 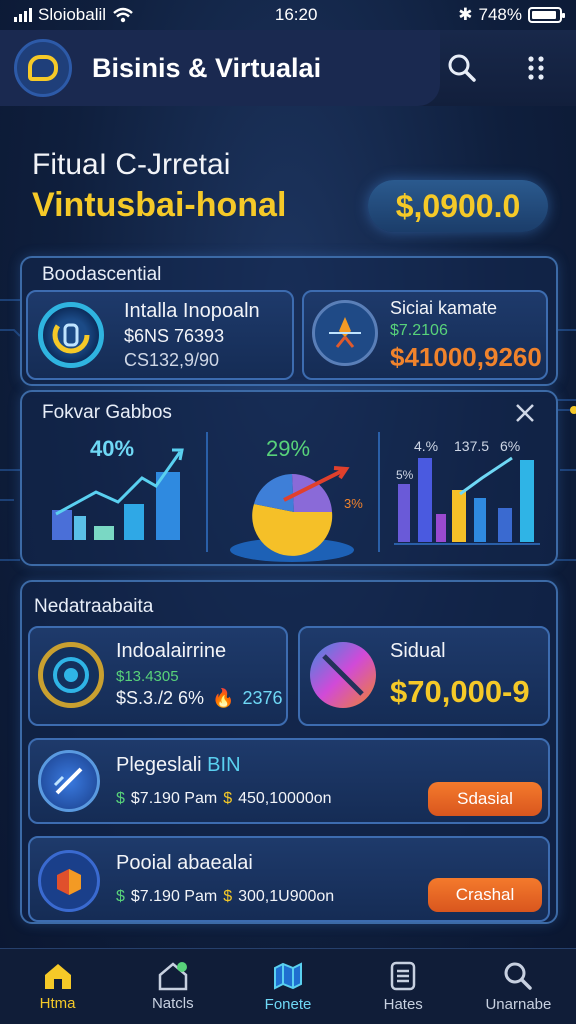 What do you see at coordinates (296, 14) in the screenshot?
I see `clock: 16:20` at bounding box center [296, 14].